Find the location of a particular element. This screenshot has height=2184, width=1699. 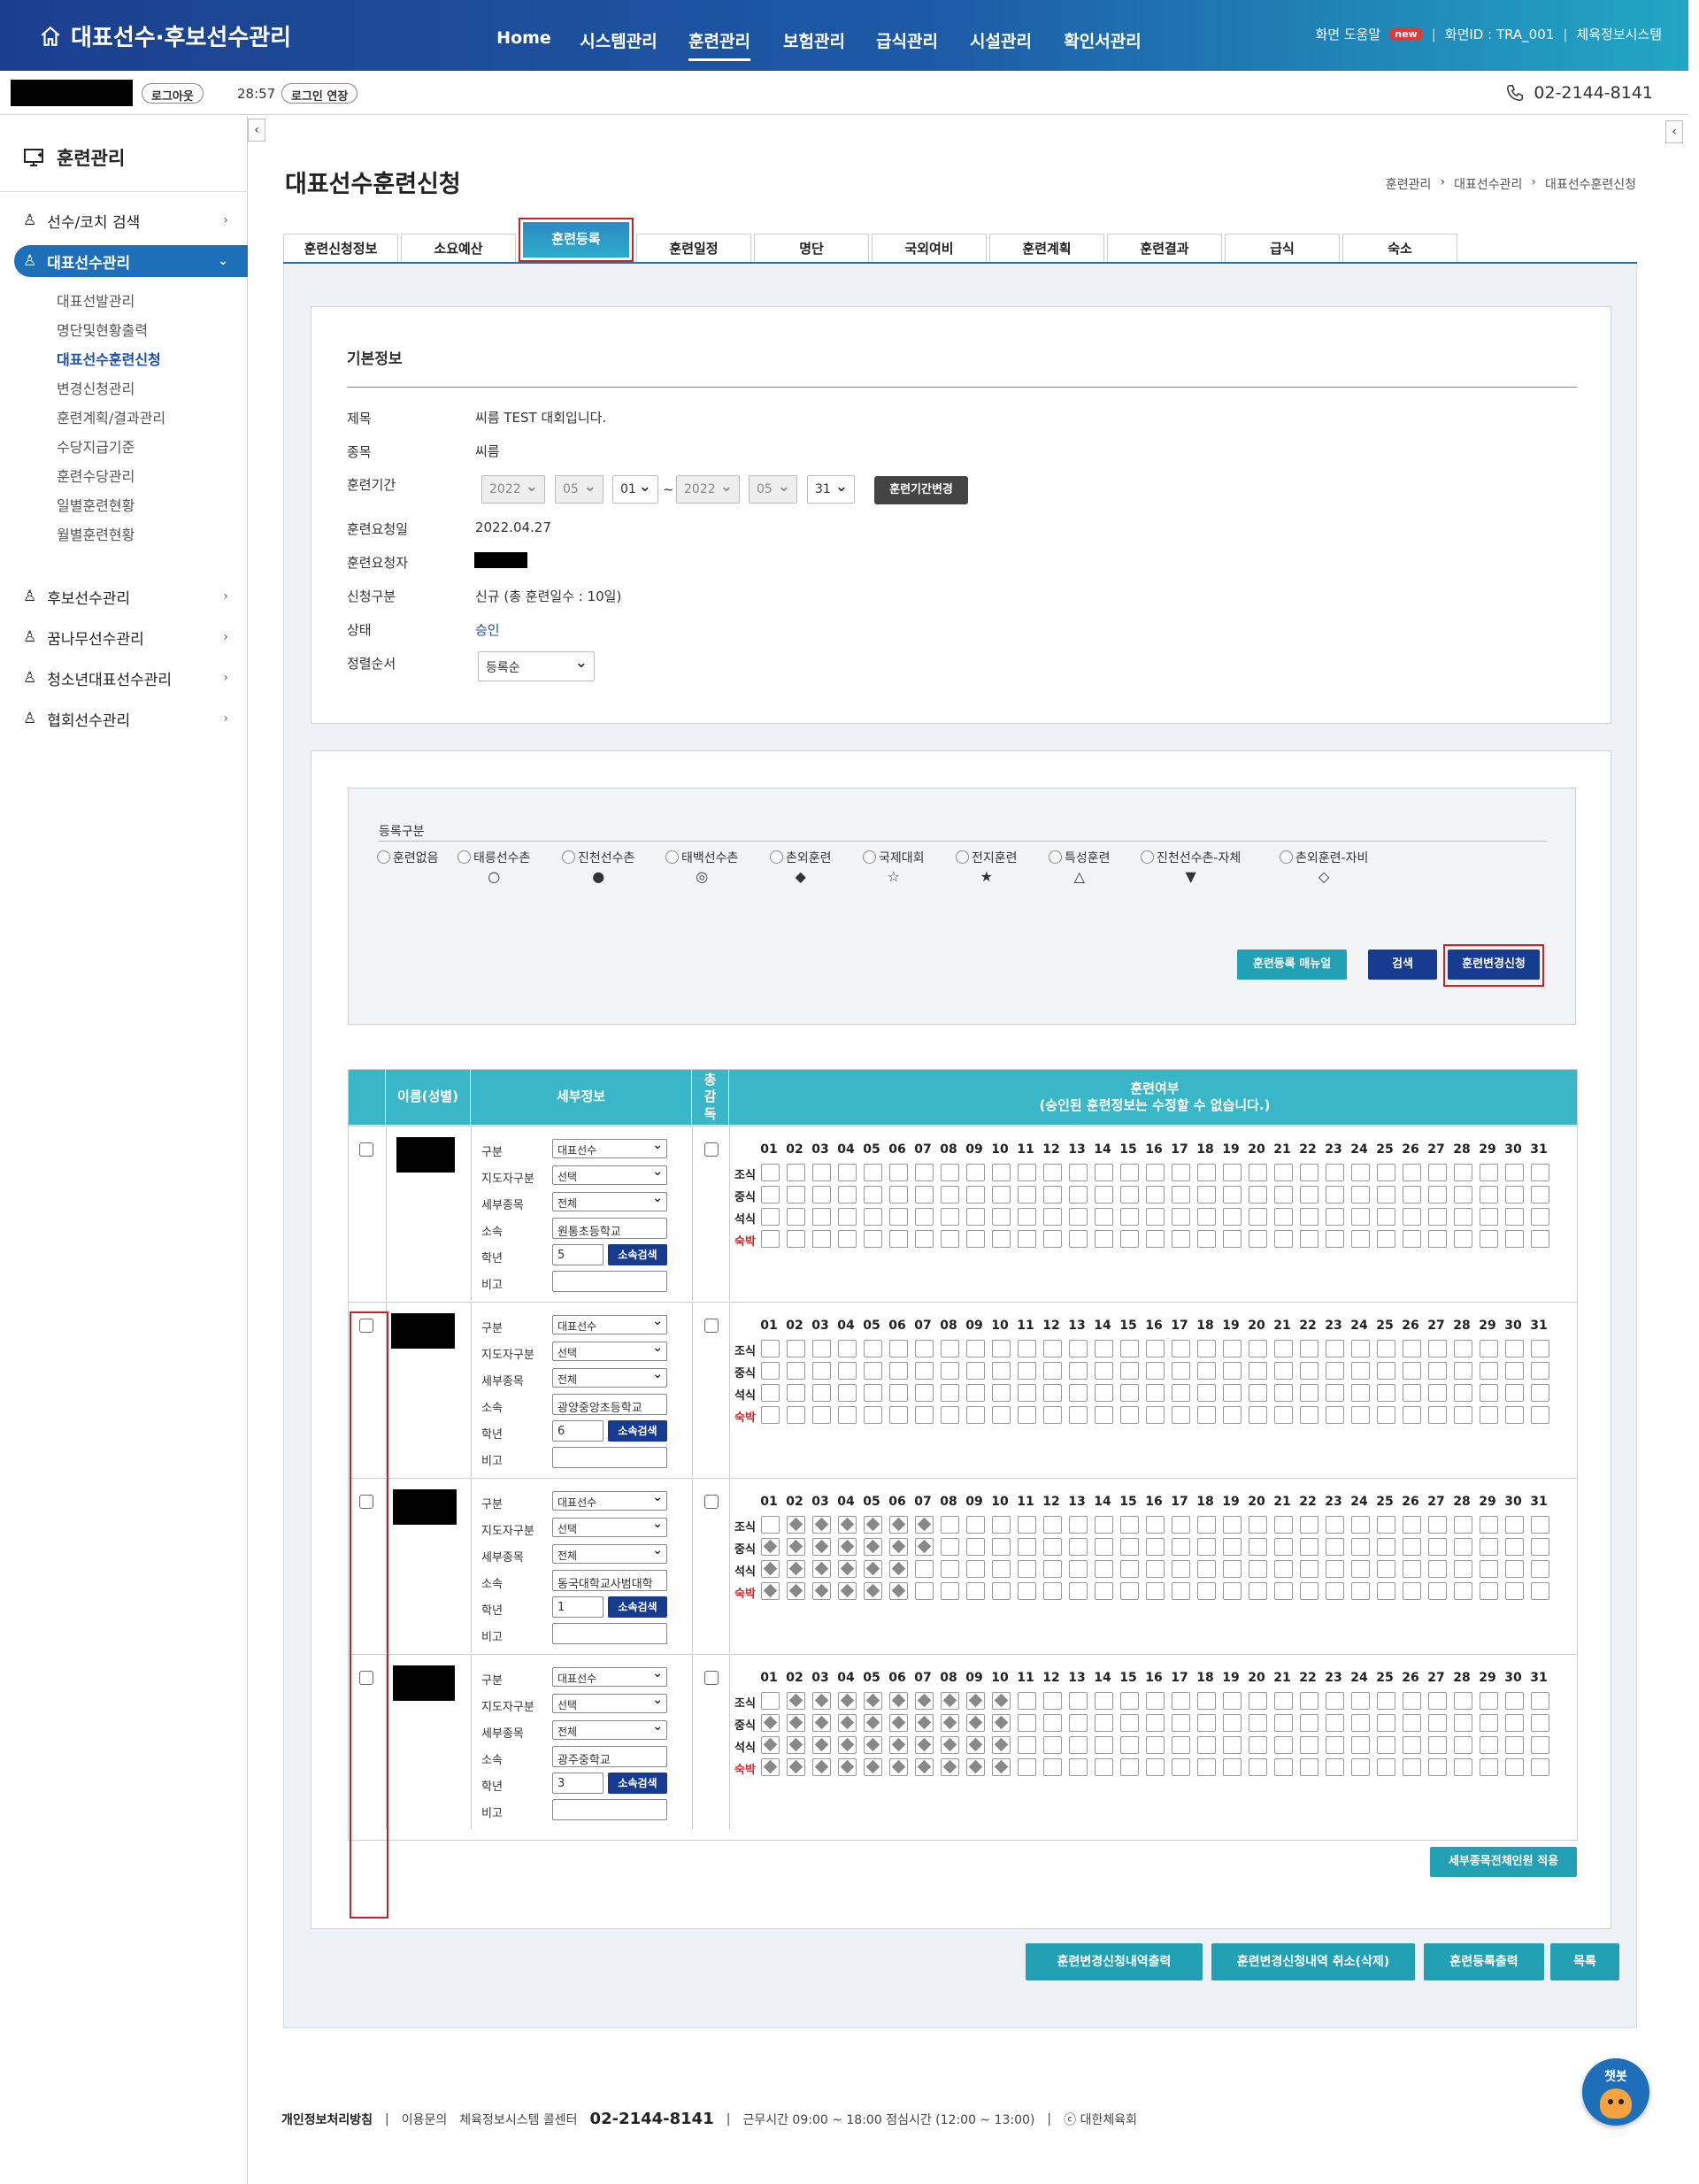

affiliation-input: 원통초등학교 is located at coordinates (609, 1228).